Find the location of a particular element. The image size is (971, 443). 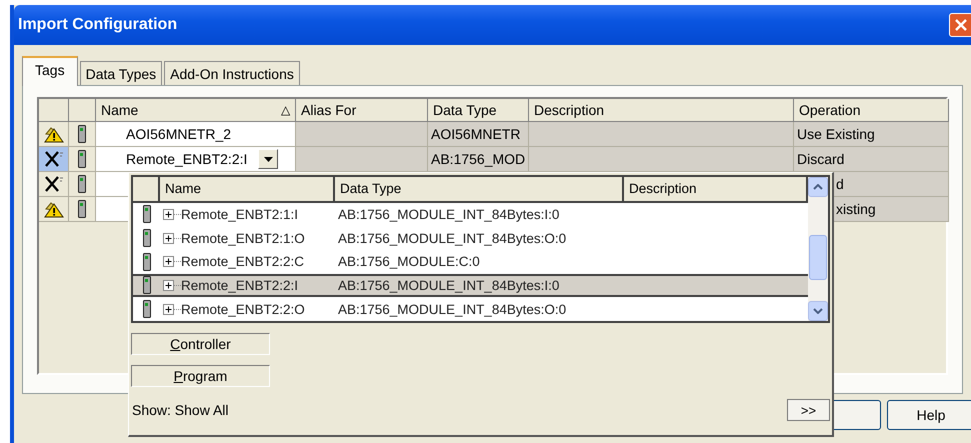

help-button: Help is located at coordinates (929, 415).